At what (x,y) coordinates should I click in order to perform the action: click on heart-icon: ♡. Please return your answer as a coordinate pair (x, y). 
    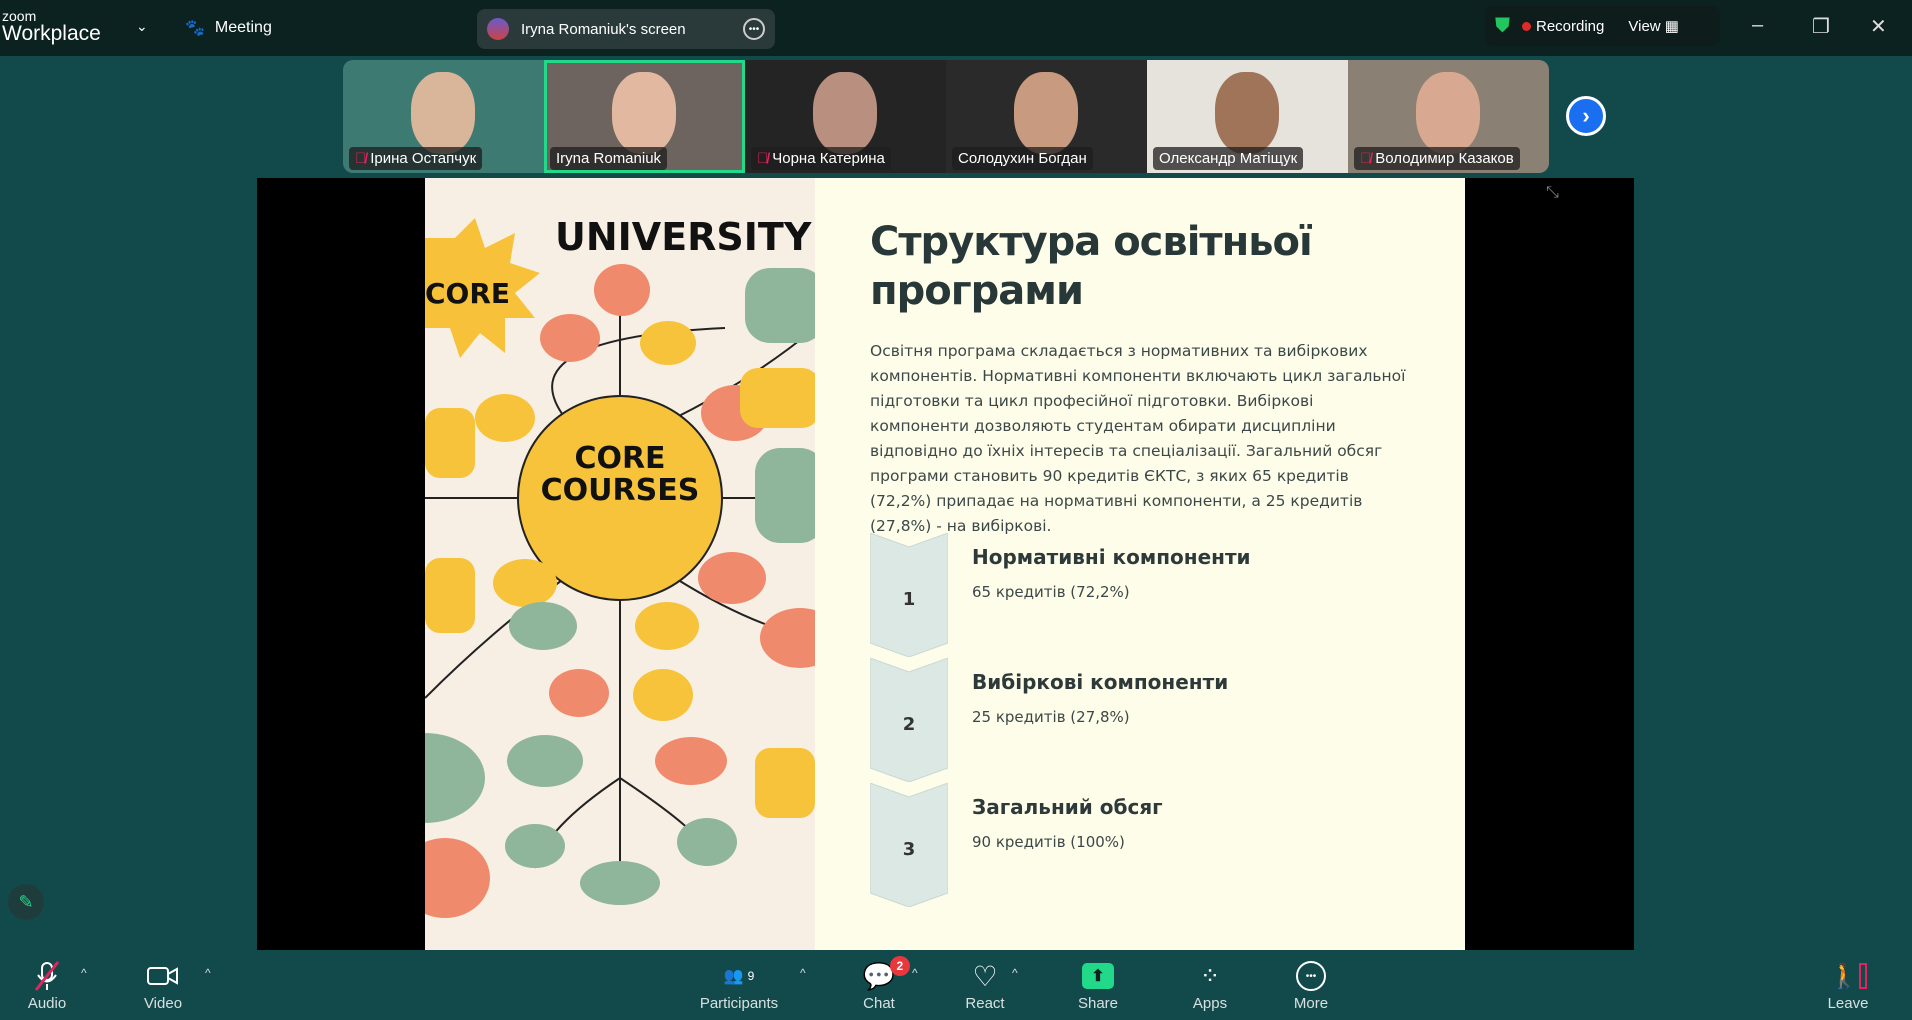
    Looking at the image, I should click on (985, 976).